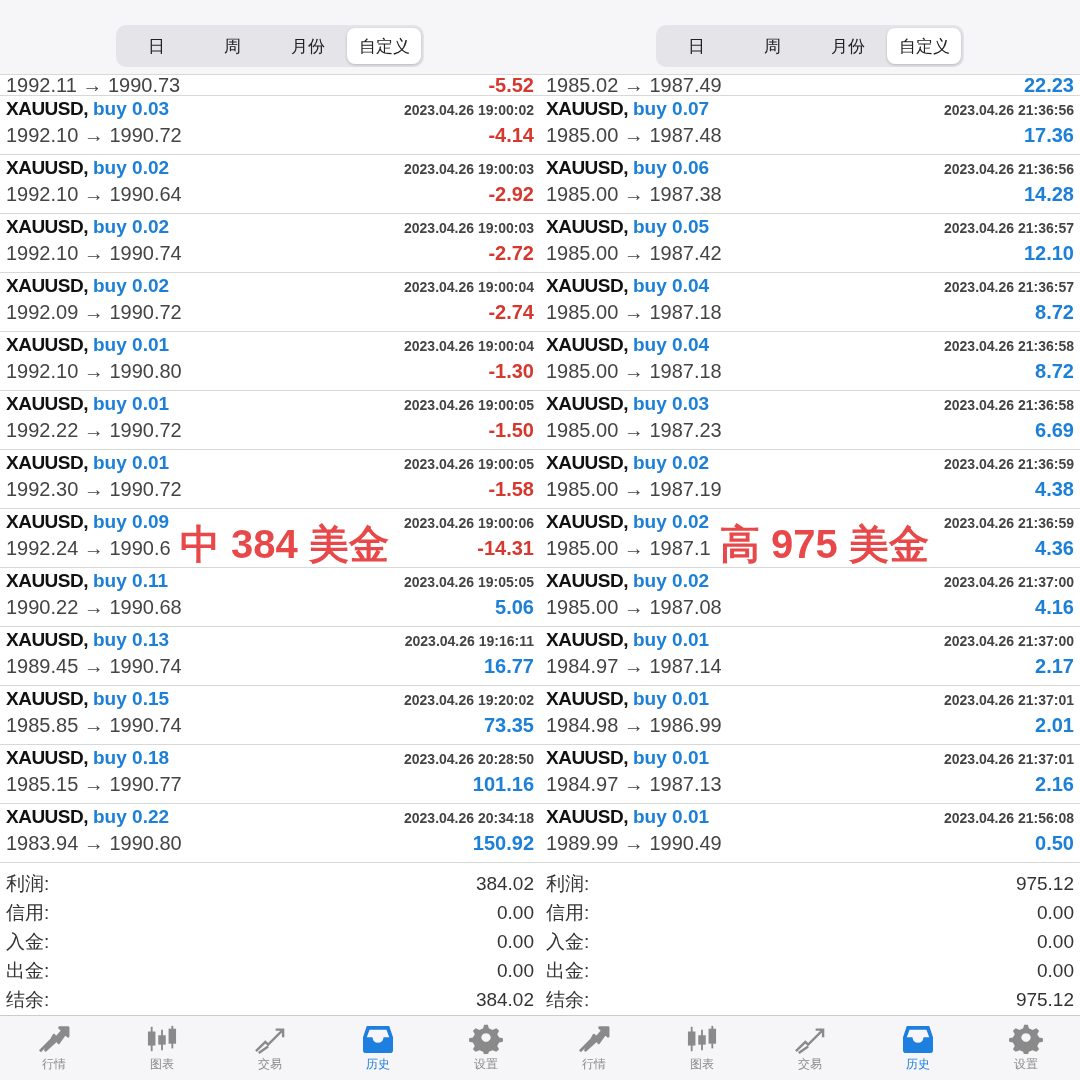  I want to click on trade-time: 2023.04.26 19:00:03, so click(469, 169).